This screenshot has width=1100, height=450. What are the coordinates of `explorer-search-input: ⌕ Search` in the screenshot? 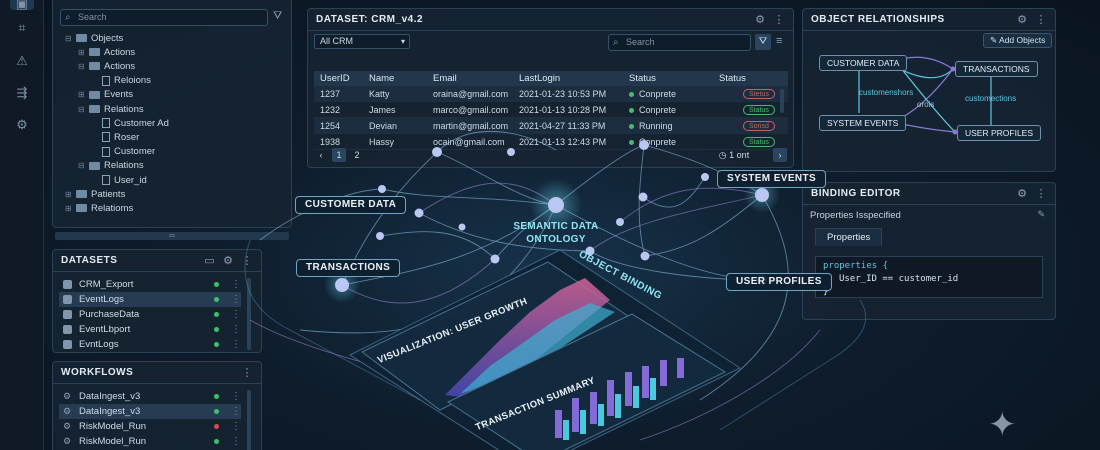 It's located at (164, 17).